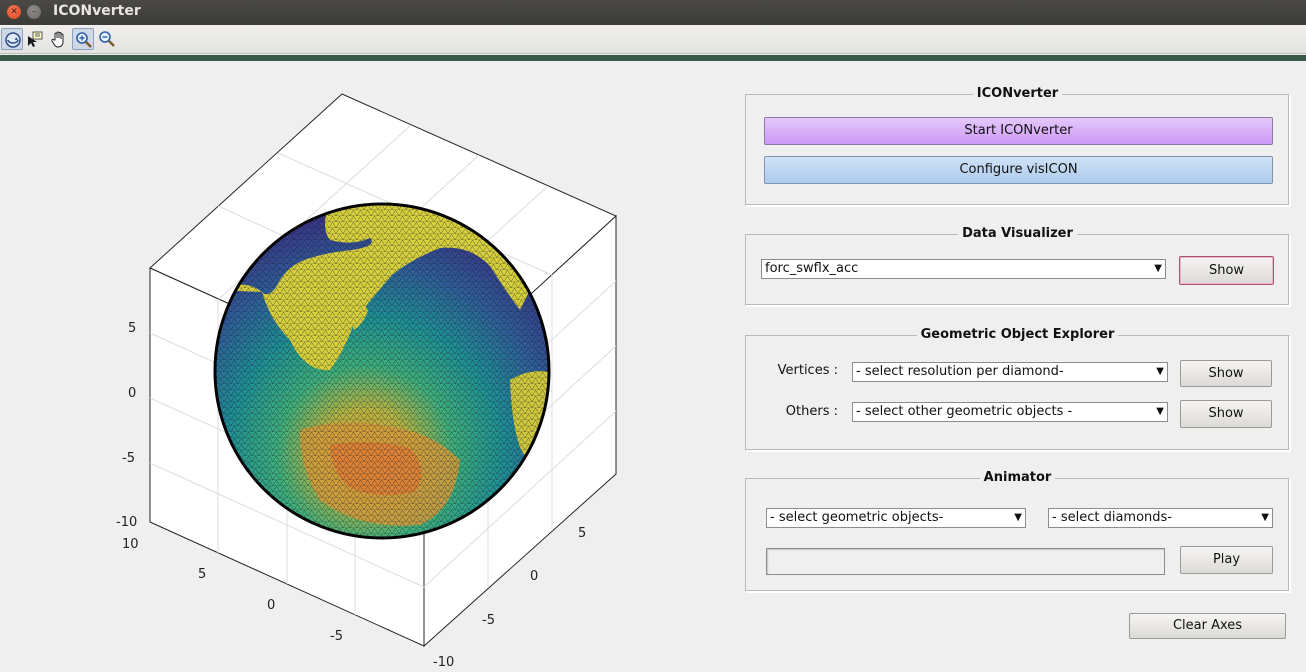 The image size is (1306, 672). Describe the element at coordinates (812, 268) in the screenshot. I see `variable-select-value: forc_swflx_acc` at that location.